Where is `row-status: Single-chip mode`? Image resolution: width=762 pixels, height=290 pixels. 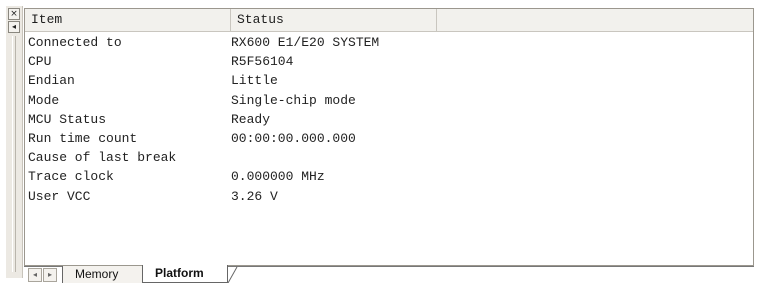 row-status: Single-chip mode is located at coordinates (293, 100).